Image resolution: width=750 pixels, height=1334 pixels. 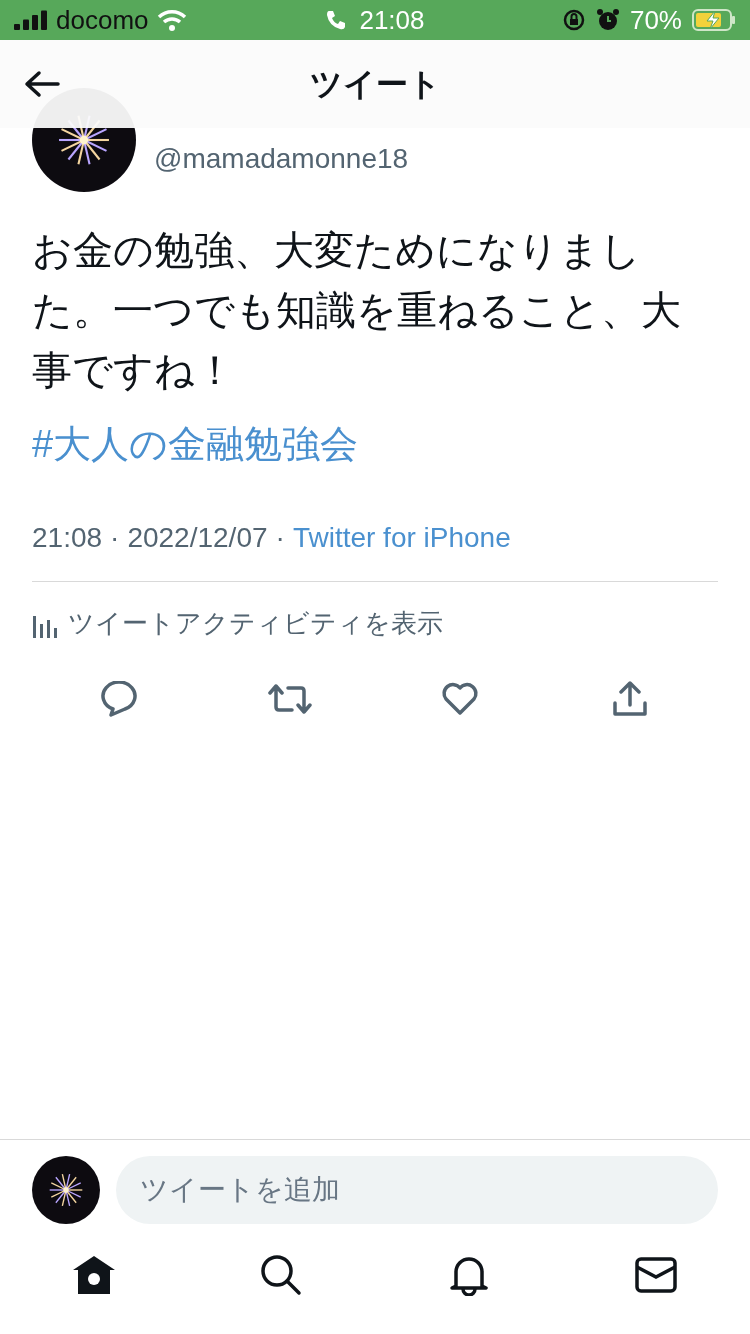 What do you see at coordinates (417, 1190) in the screenshot?
I see `reply-input-field: ツイートを追加` at bounding box center [417, 1190].